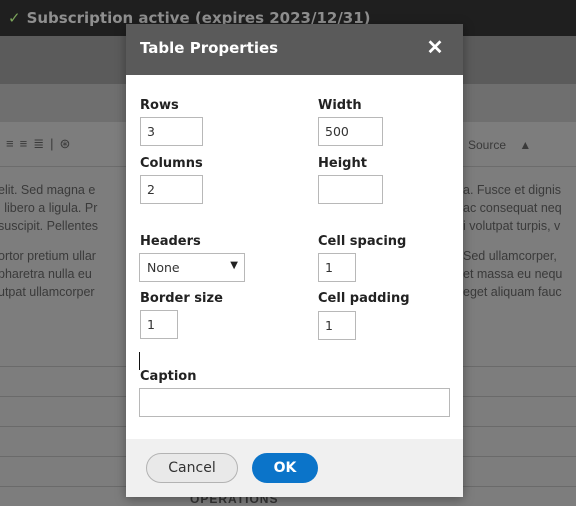  I want to click on dialog-header: Table Properties ✕, so click(294, 49).